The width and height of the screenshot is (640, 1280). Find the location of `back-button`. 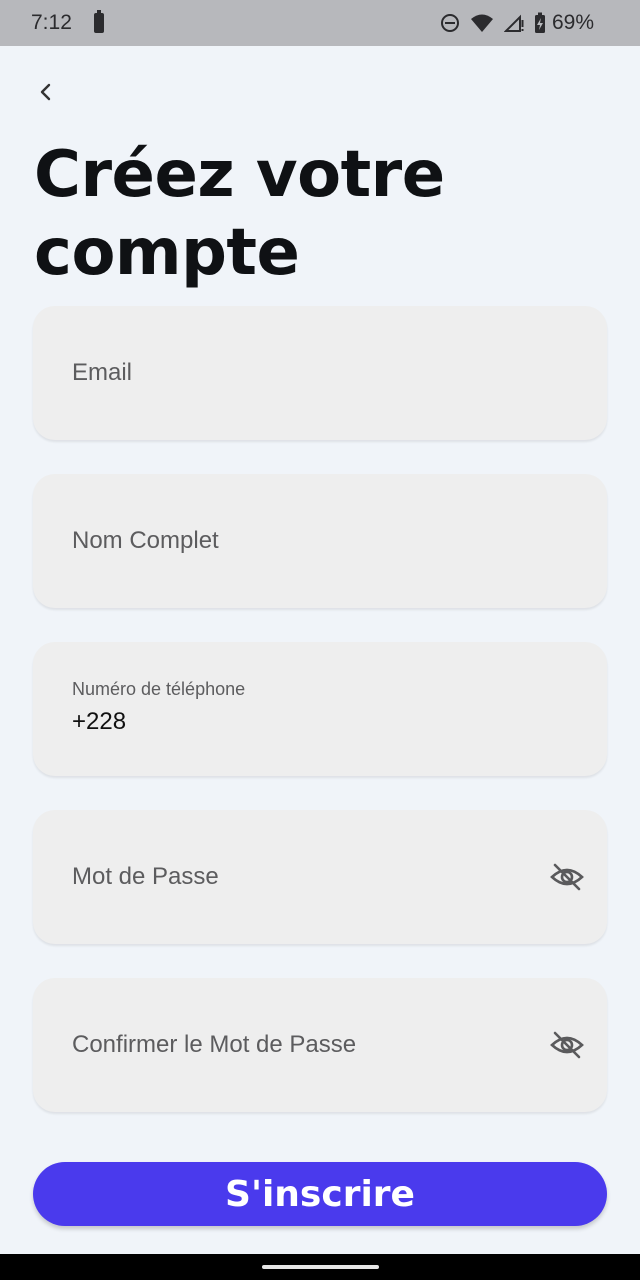

back-button is located at coordinates (46, 92).